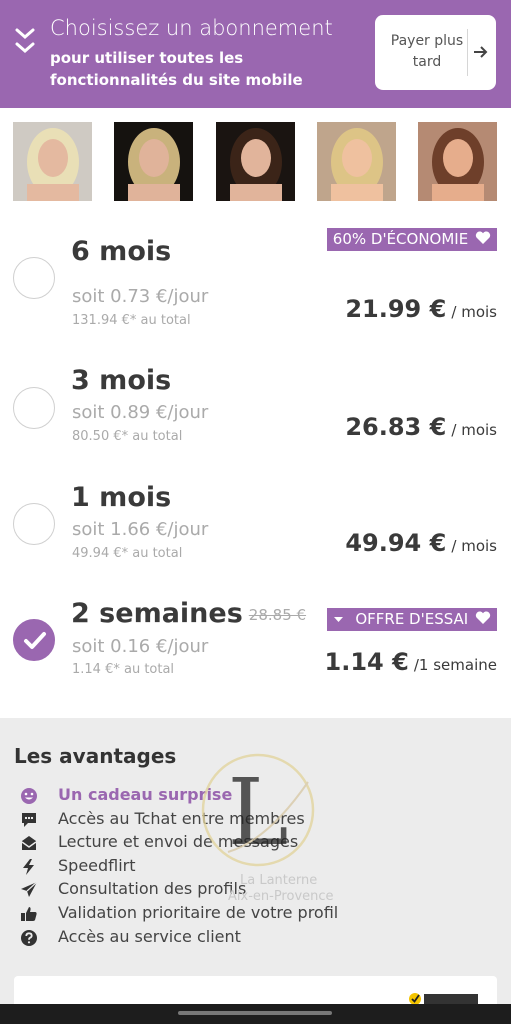  Describe the element at coordinates (277, 614) in the screenshot. I see `plan-old-price: 28.85 €` at that location.